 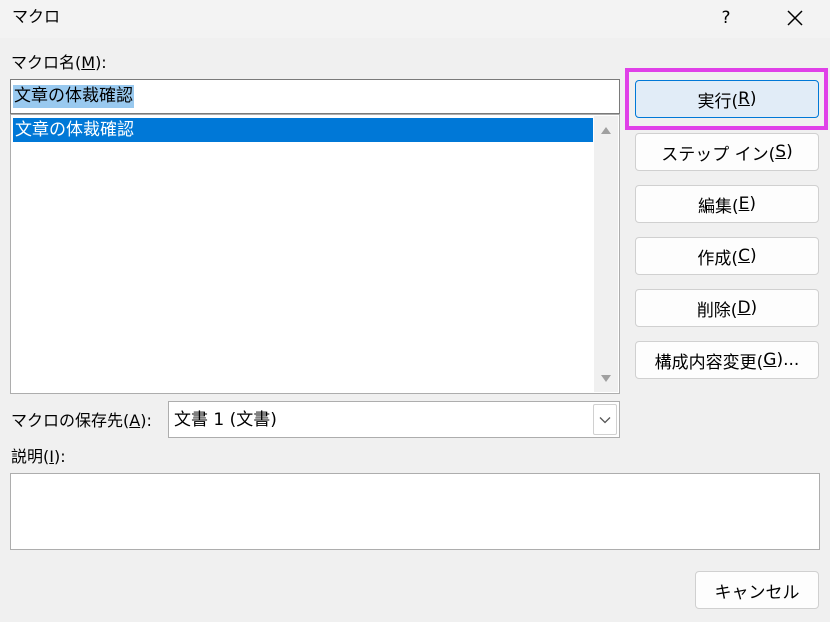 I want to click on macro-name-value: 文章の体裁確認, so click(x=73, y=96).